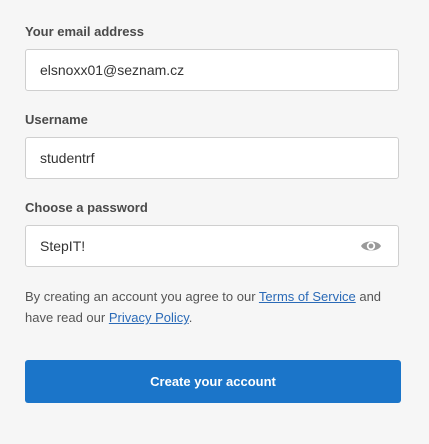 This screenshot has width=429, height=444. I want to click on create-account-button: Create your account, so click(213, 381).